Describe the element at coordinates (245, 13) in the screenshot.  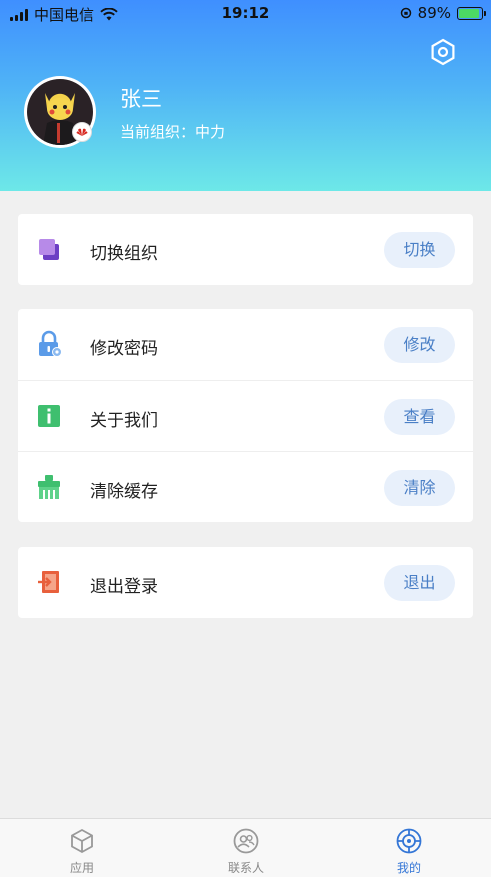
I see `status-bar: 中国电信 19:12 89%` at that location.